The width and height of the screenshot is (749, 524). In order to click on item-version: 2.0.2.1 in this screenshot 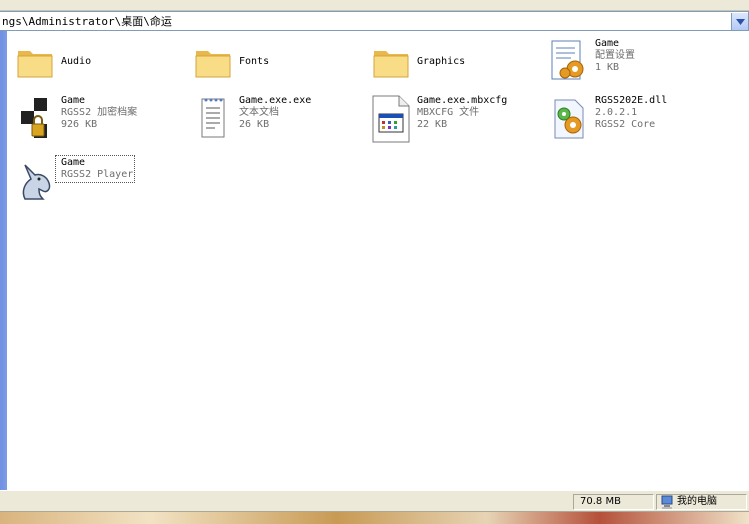, I will do `click(616, 112)`.